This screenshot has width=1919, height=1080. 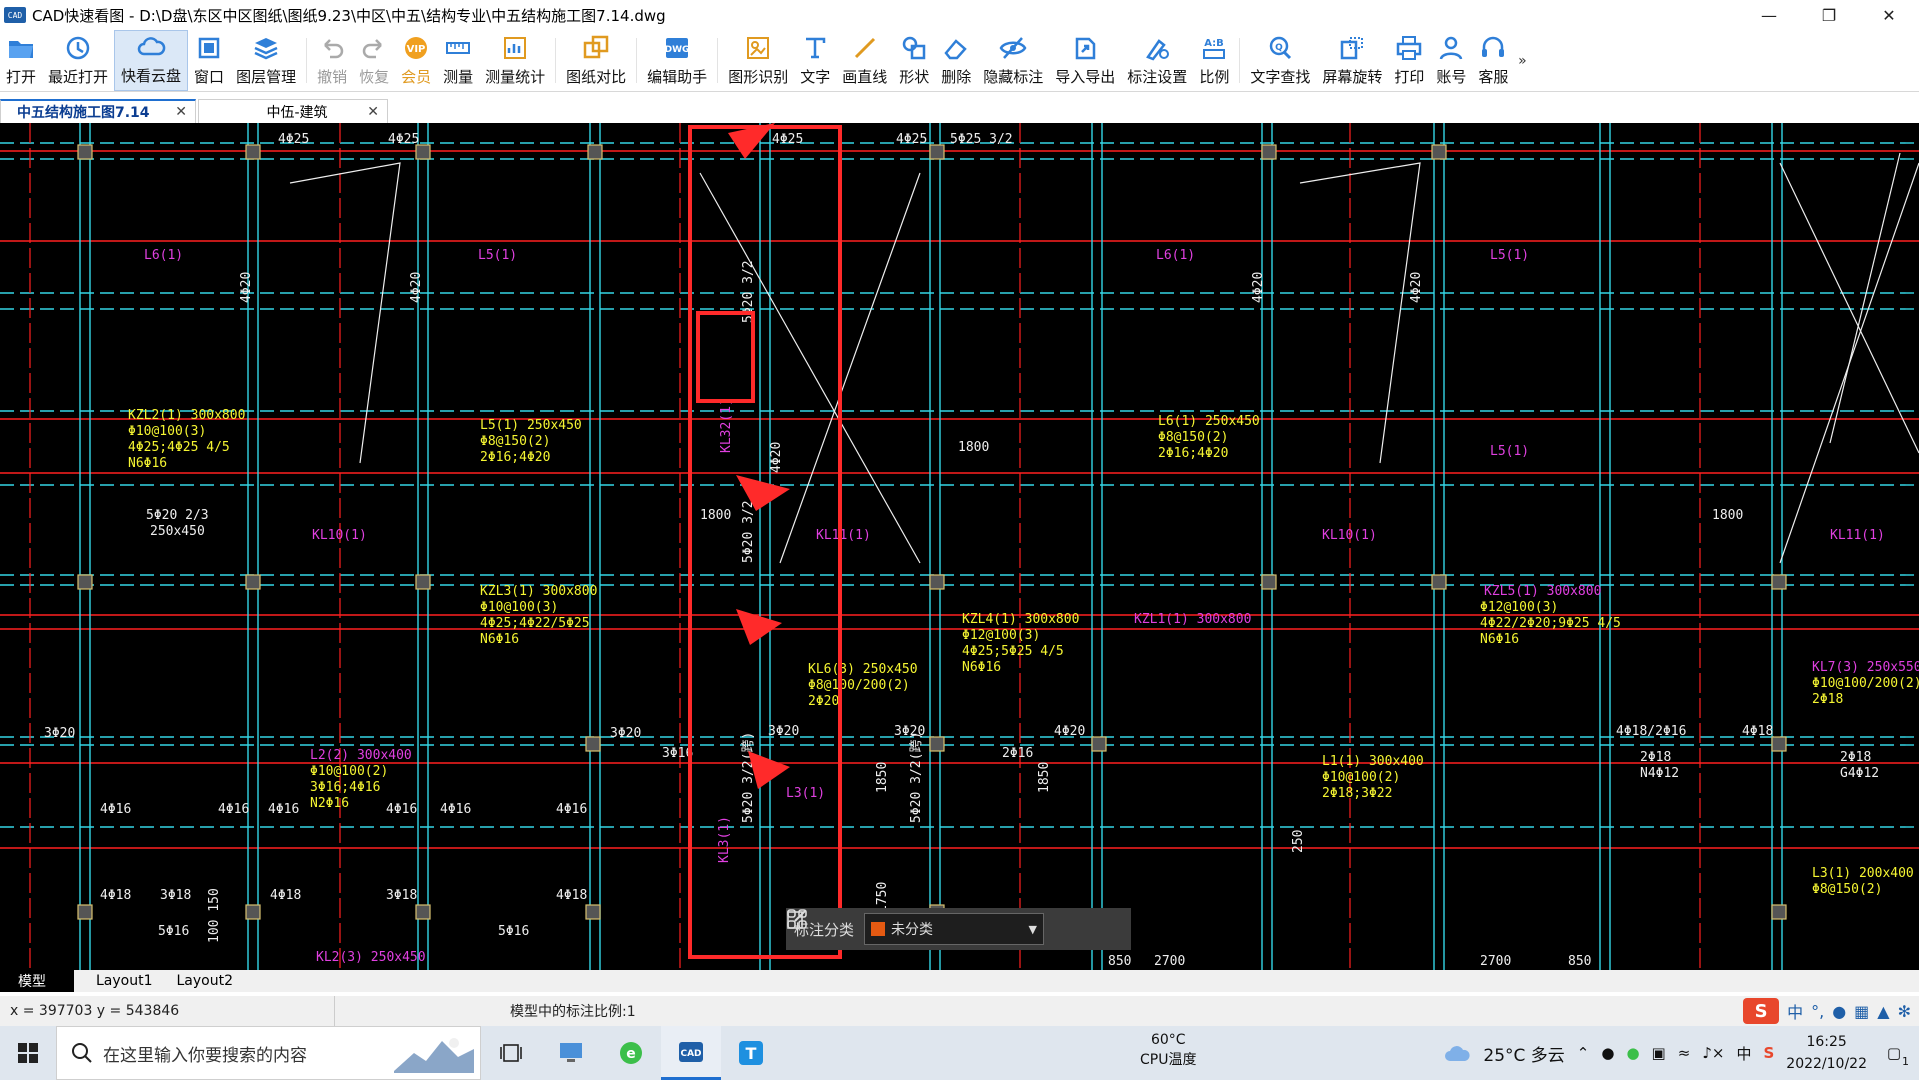 I want to click on import-export-icon, so click(x=1086, y=48).